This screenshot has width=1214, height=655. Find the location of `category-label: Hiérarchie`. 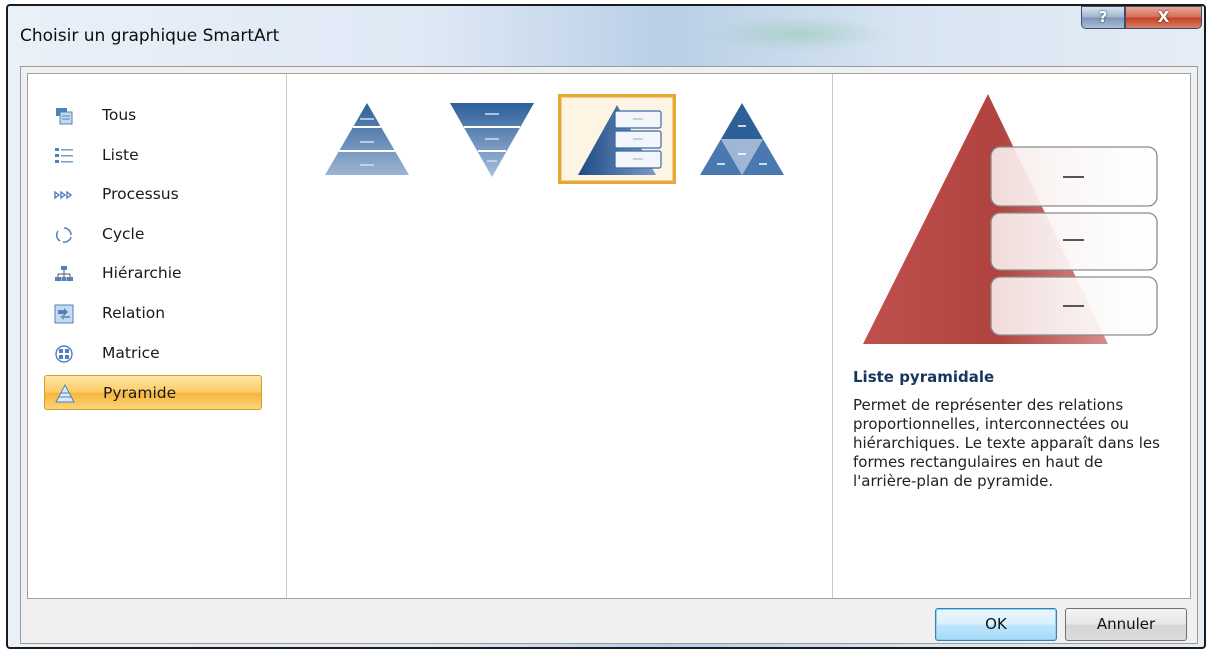

category-label: Hiérarchie is located at coordinates (142, 273).